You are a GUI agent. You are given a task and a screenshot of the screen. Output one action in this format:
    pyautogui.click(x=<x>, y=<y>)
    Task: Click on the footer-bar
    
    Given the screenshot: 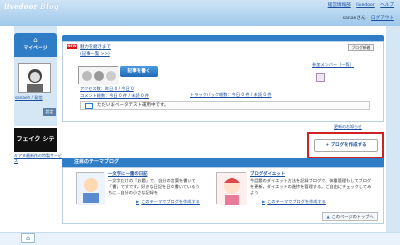 What is the action you would take?
    pyautogui.click(x=200, y=238)
    